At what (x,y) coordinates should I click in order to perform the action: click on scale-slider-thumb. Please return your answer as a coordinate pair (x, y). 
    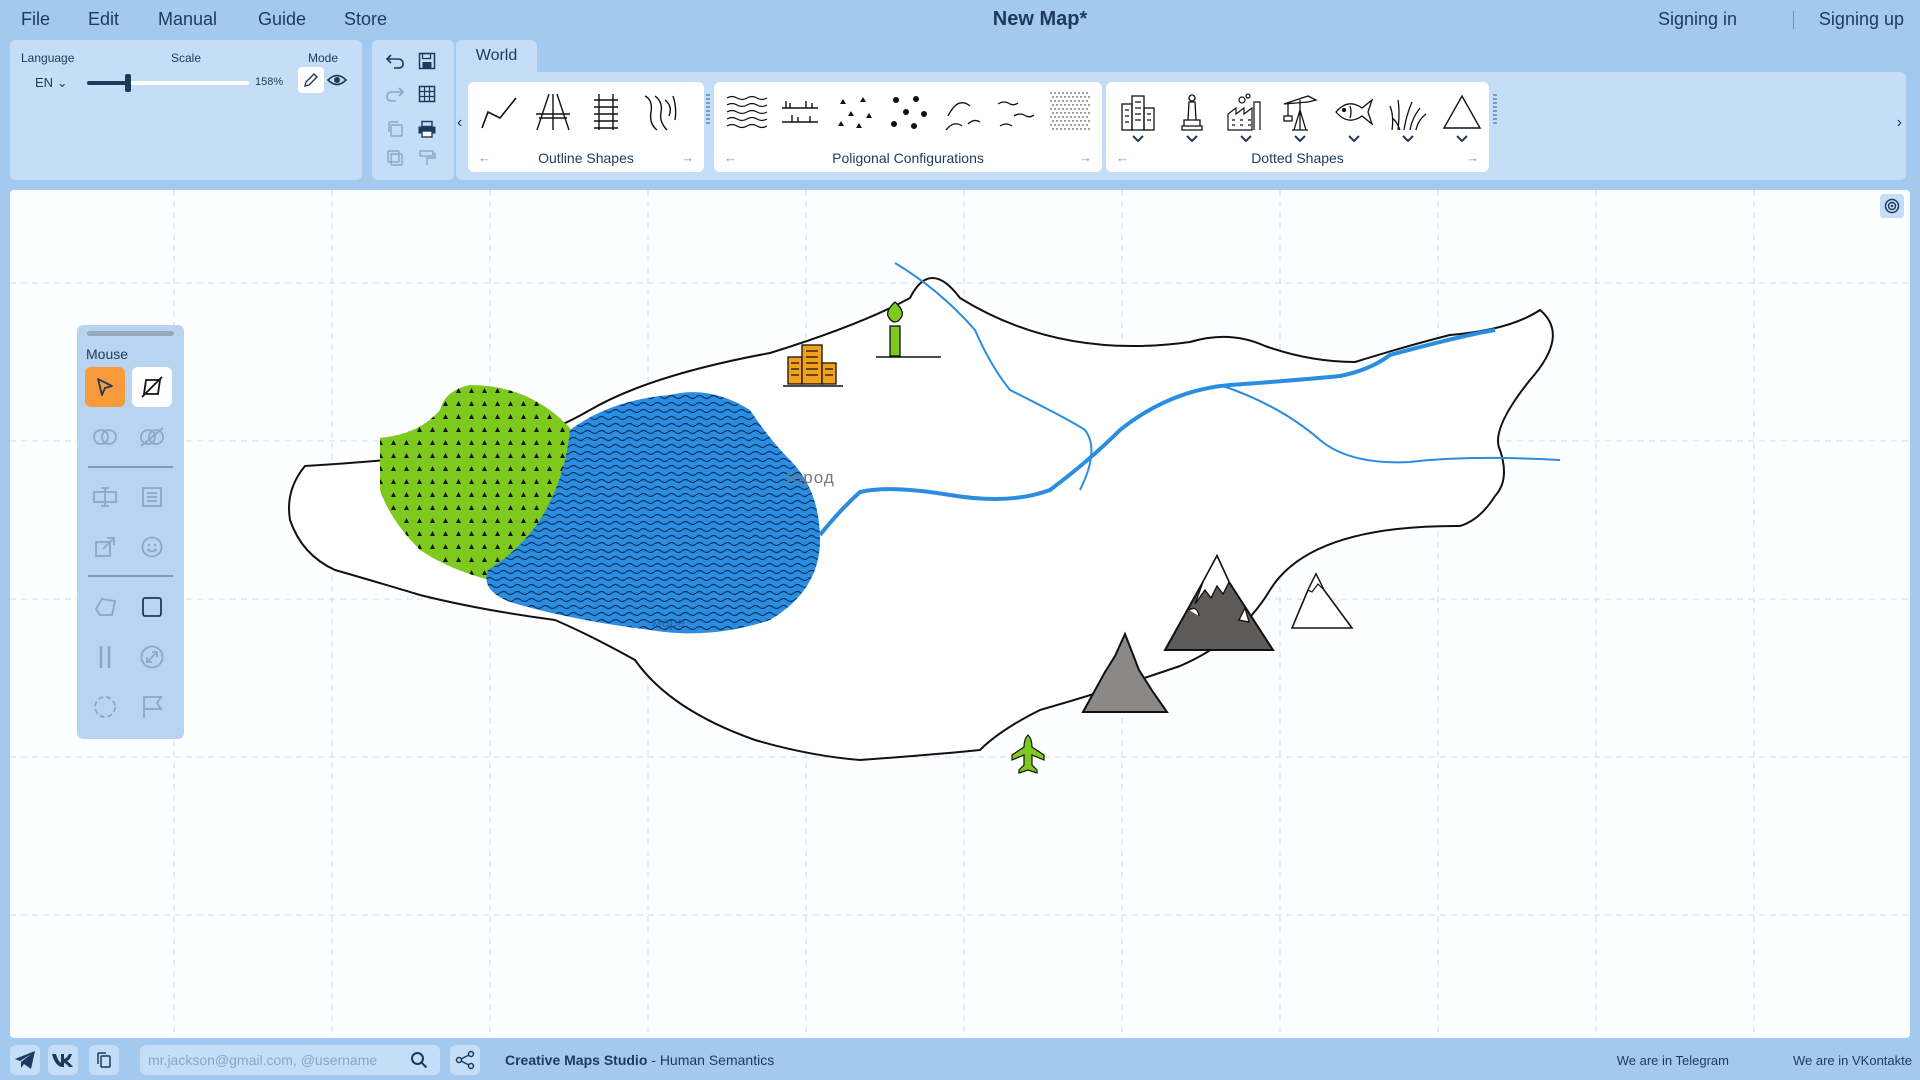
    Looking at the image, I should click on (127, 83).